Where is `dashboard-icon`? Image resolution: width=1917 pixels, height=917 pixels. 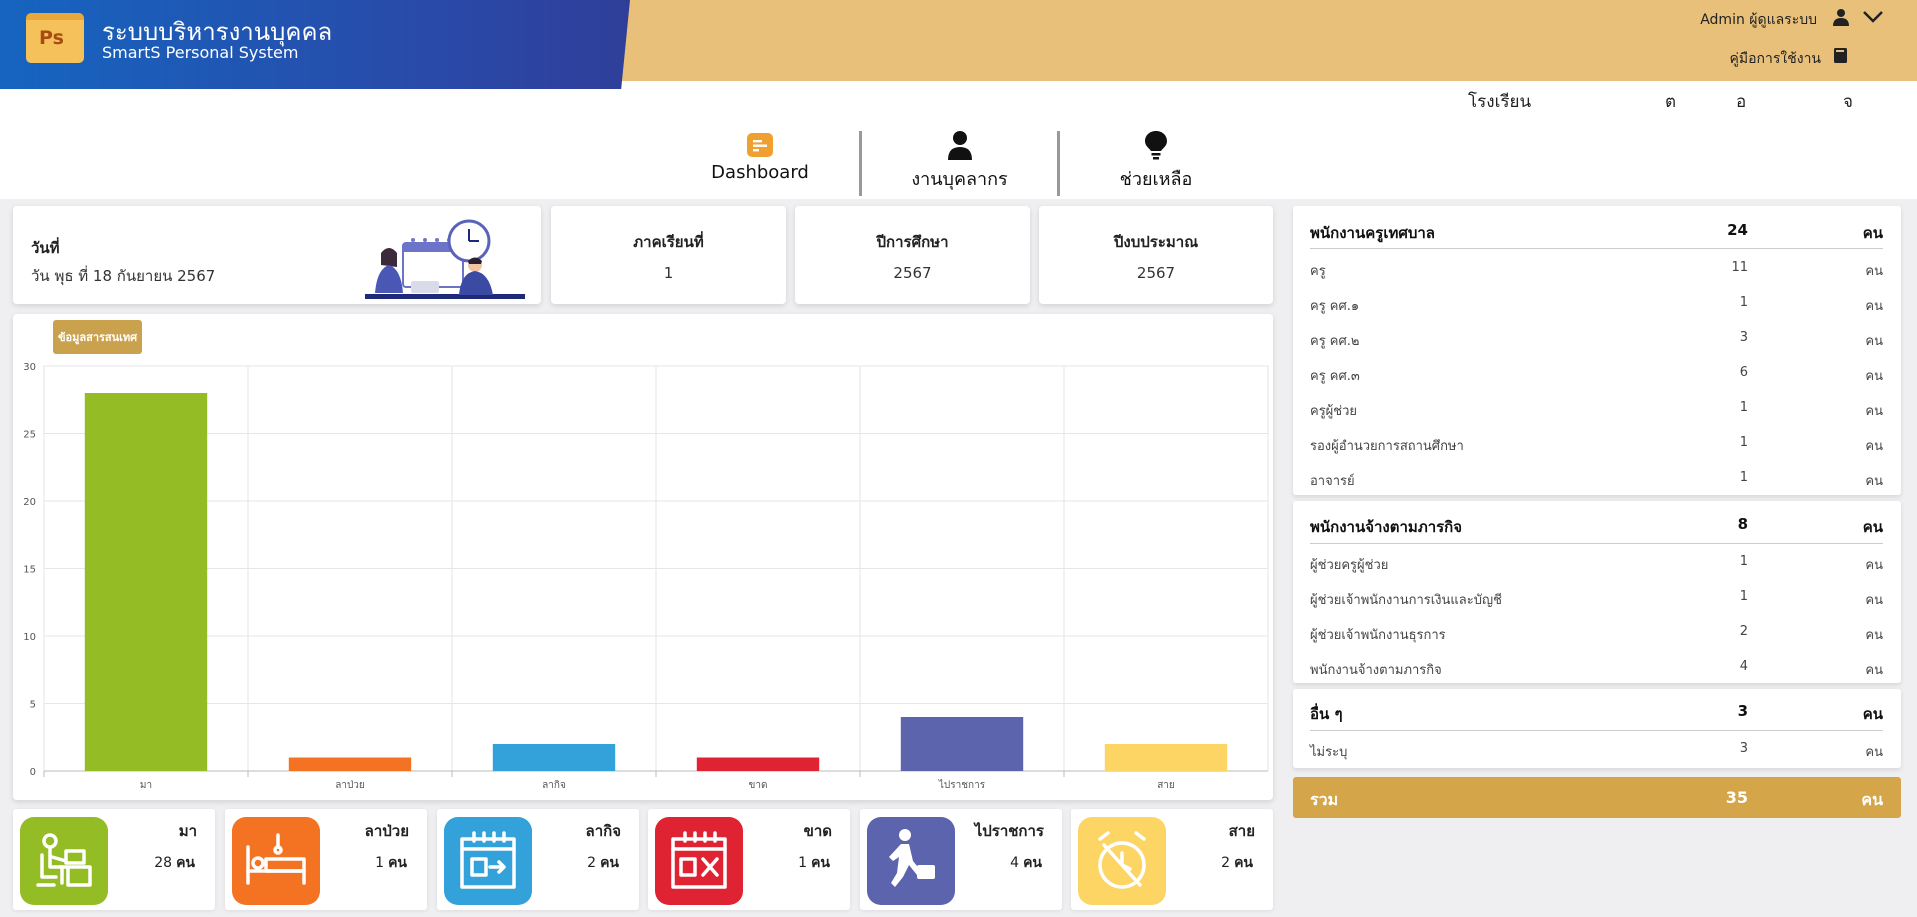 dashboard-icon is located at coordinates (760, 145).